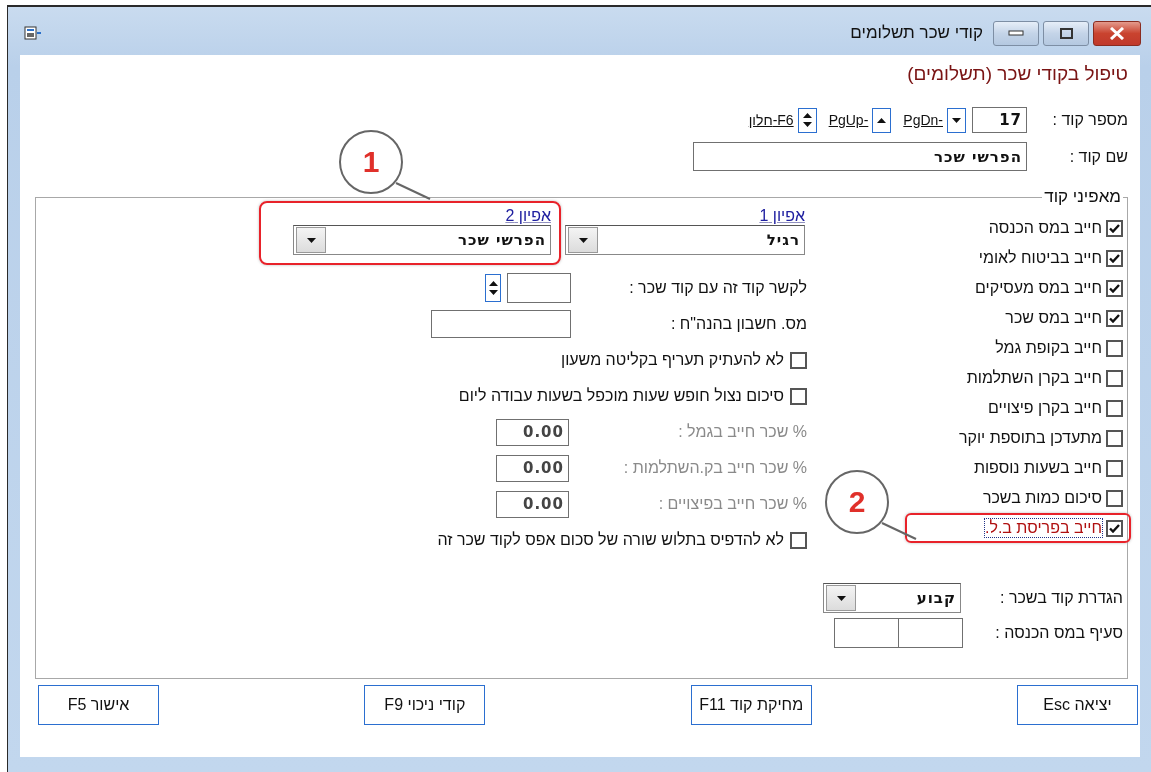 The width and height of the screenshot is (1151, 772). Describe the element at coordinates (1048, 348) in the screenshot. I see `checkbox-label: חייב בקופת גמל` at that location.